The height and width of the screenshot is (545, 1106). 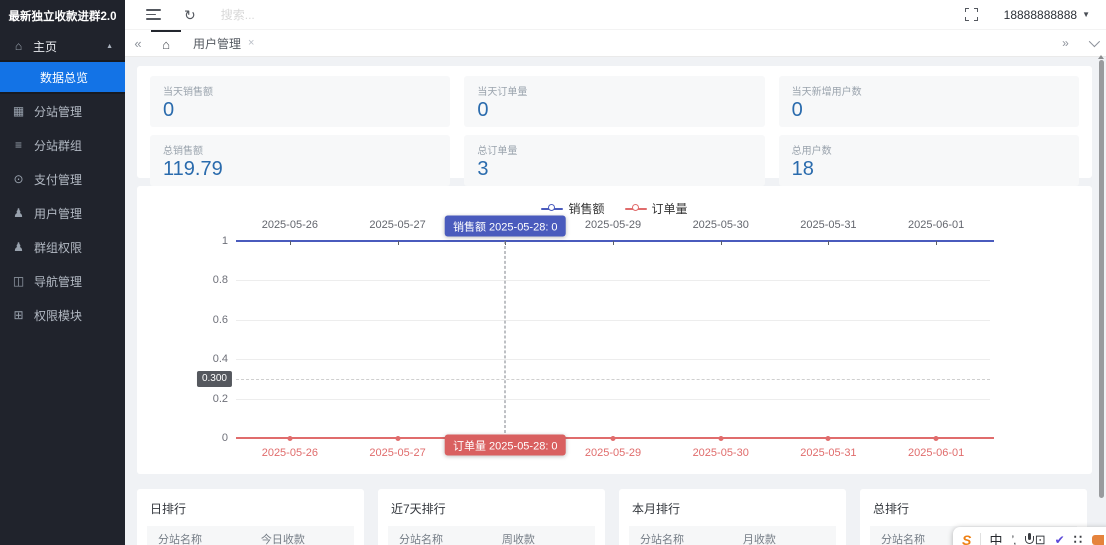 I want to click on ranking-title: 本月排行, so click(x=656, y=509).